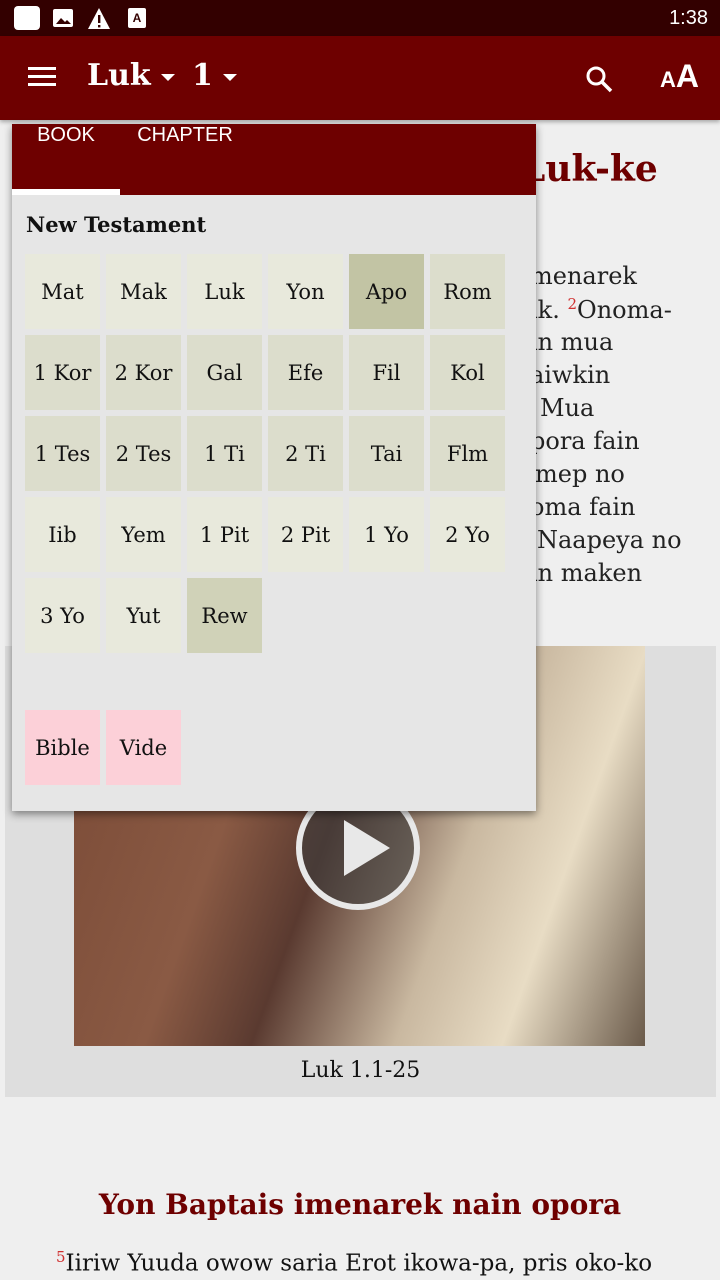 The image size is (720, 1280). What do you see at coordinates (585, 441) in the screenshot?
I see `text-line: pora fain` at bounding box center [585, 441].